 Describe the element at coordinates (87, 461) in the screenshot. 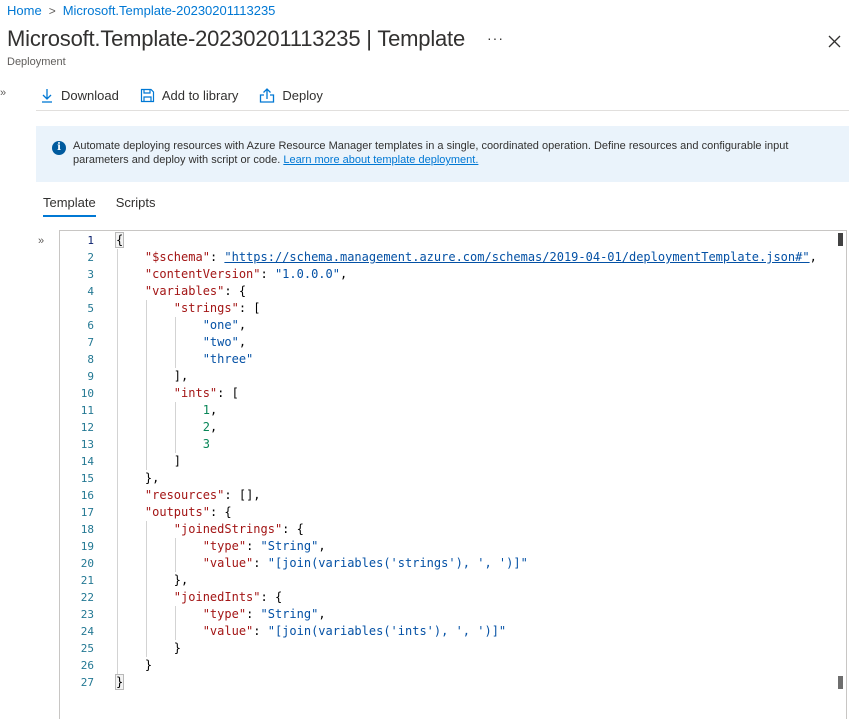

I see `line-number: 14` at that location.